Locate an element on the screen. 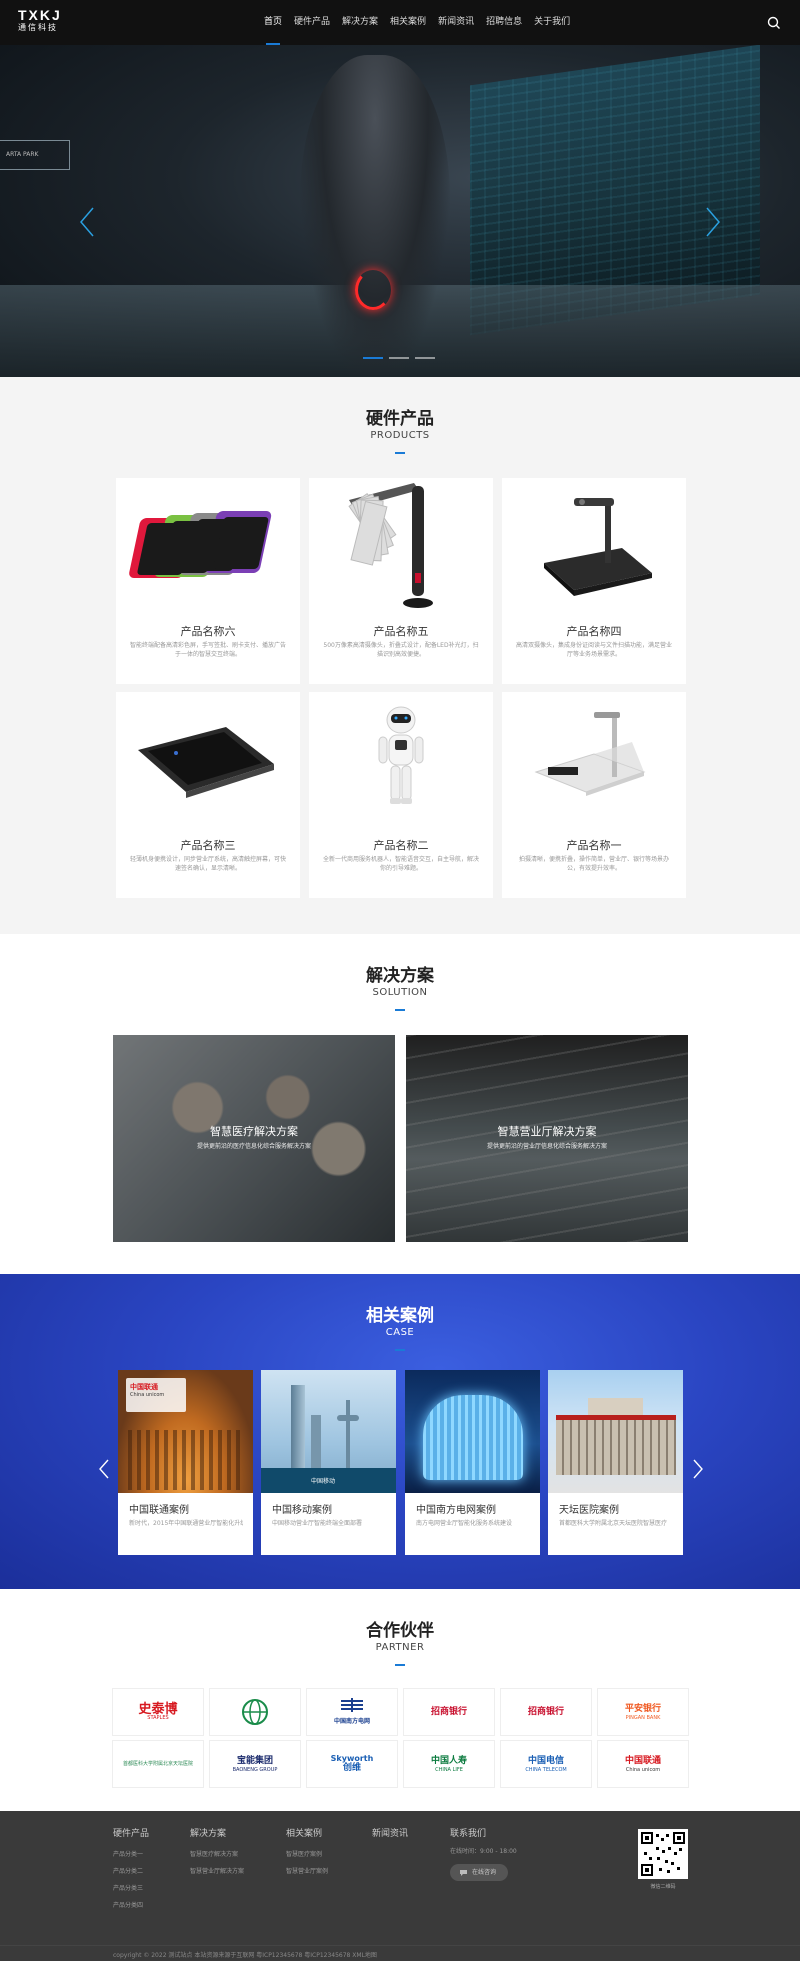  footer-link: 智慧医疗解决方案 is located at coordinates (217, 1854).